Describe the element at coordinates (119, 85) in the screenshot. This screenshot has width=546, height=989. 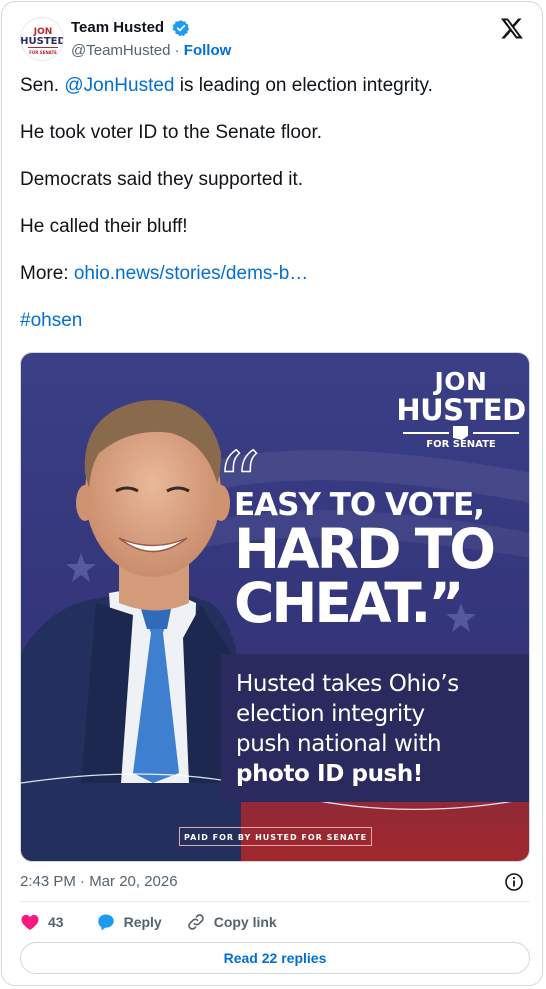
I see `mention-link: @JonHusted` at that location.